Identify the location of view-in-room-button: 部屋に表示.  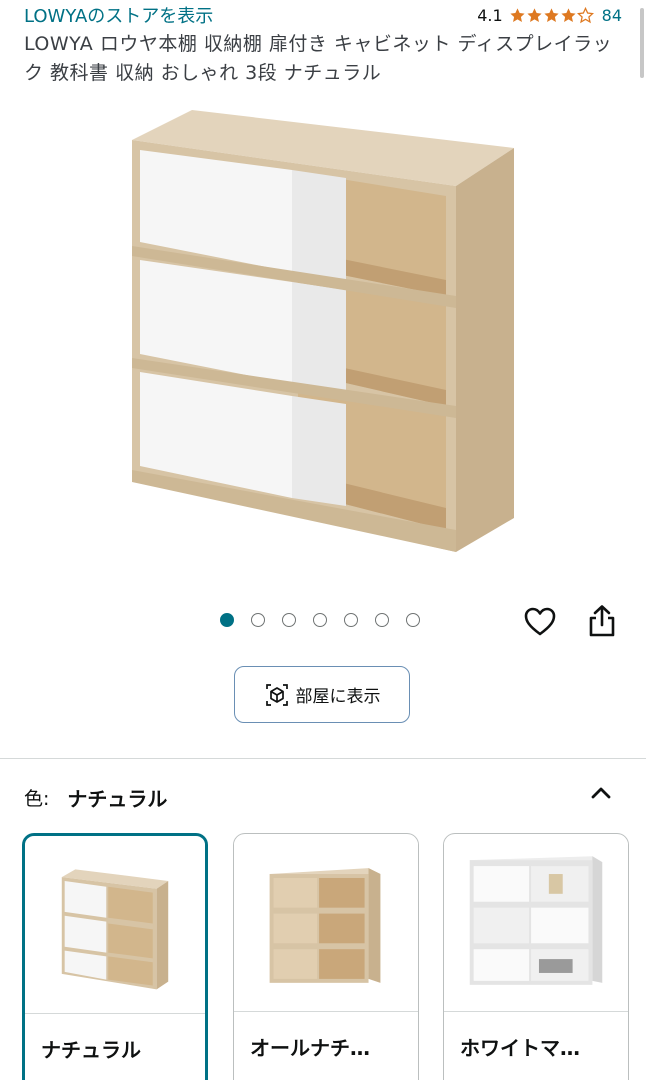
(322, 694).